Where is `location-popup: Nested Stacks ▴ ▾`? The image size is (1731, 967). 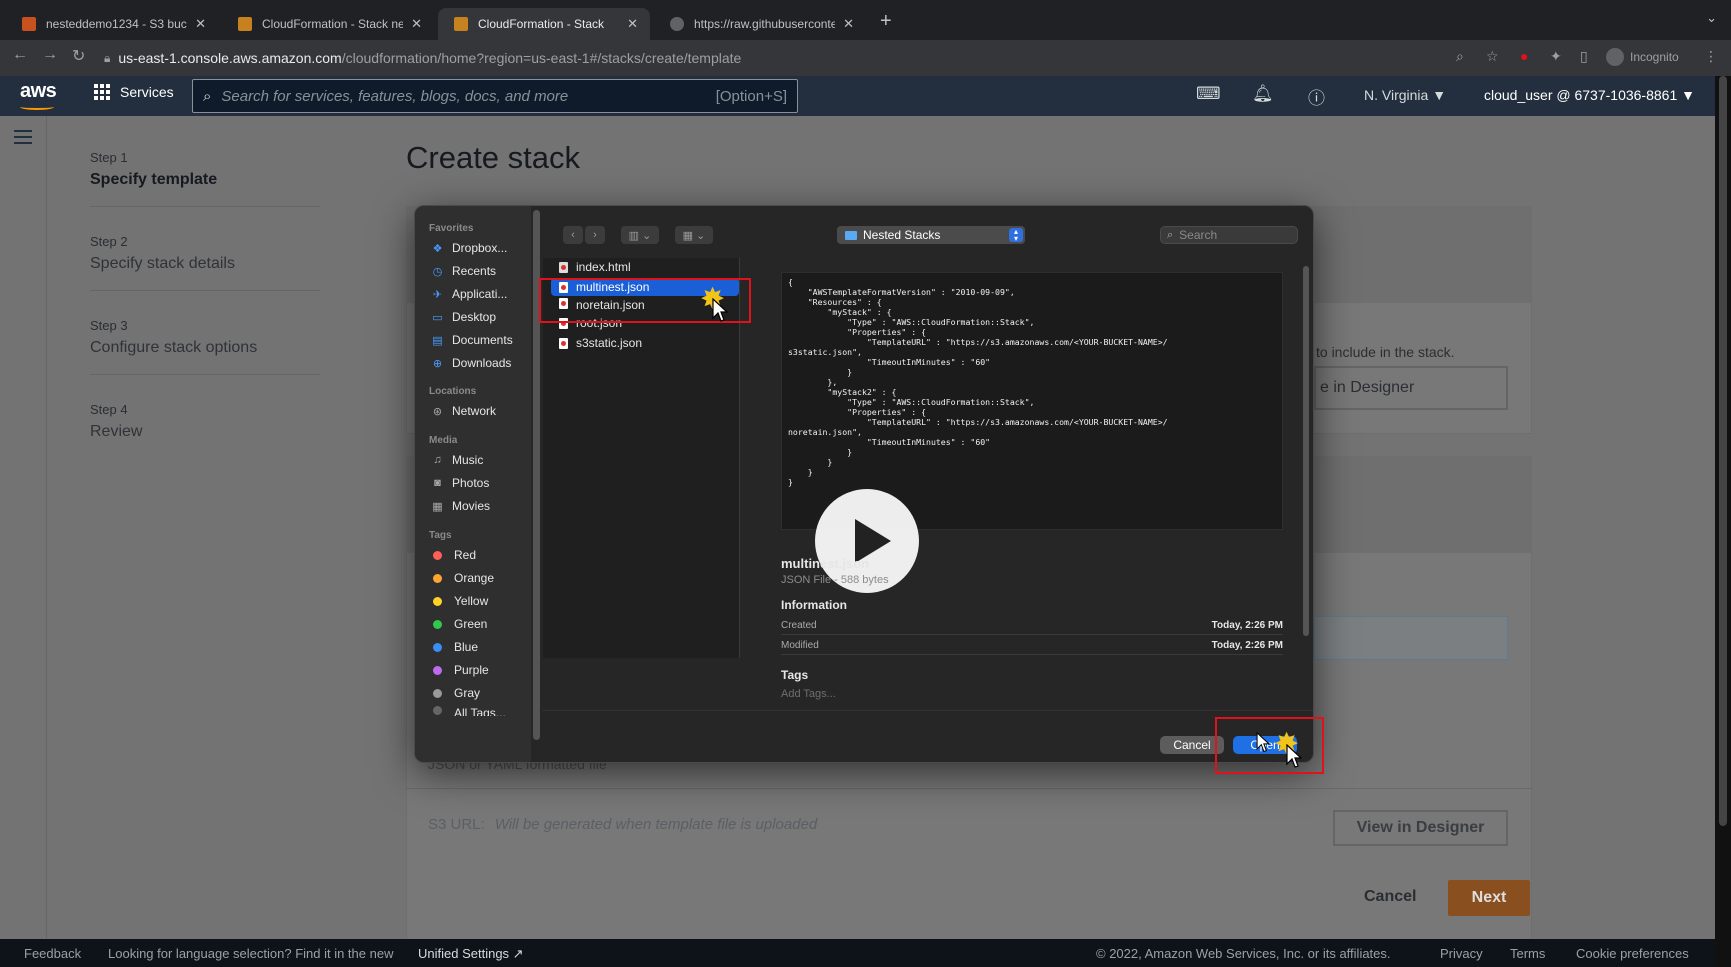 location-popup: Nested Stacks ▴ ▾ is located at coordinates (931, 235).